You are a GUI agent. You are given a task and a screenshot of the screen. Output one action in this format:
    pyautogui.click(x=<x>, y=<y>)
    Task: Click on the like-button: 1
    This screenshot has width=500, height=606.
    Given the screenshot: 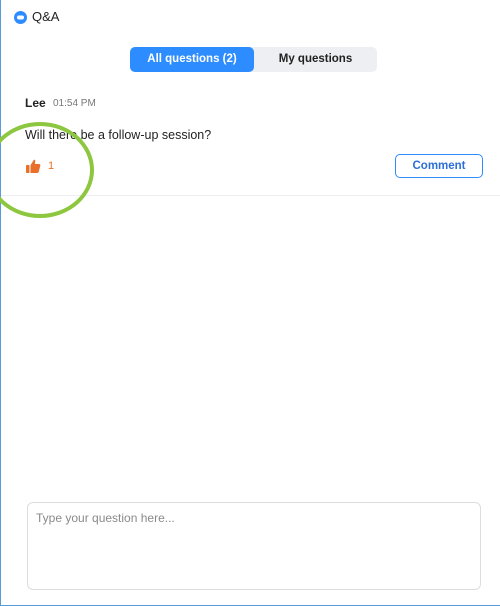 What is the action you would take?
    pyautogui.click(x=39, y=166)
    